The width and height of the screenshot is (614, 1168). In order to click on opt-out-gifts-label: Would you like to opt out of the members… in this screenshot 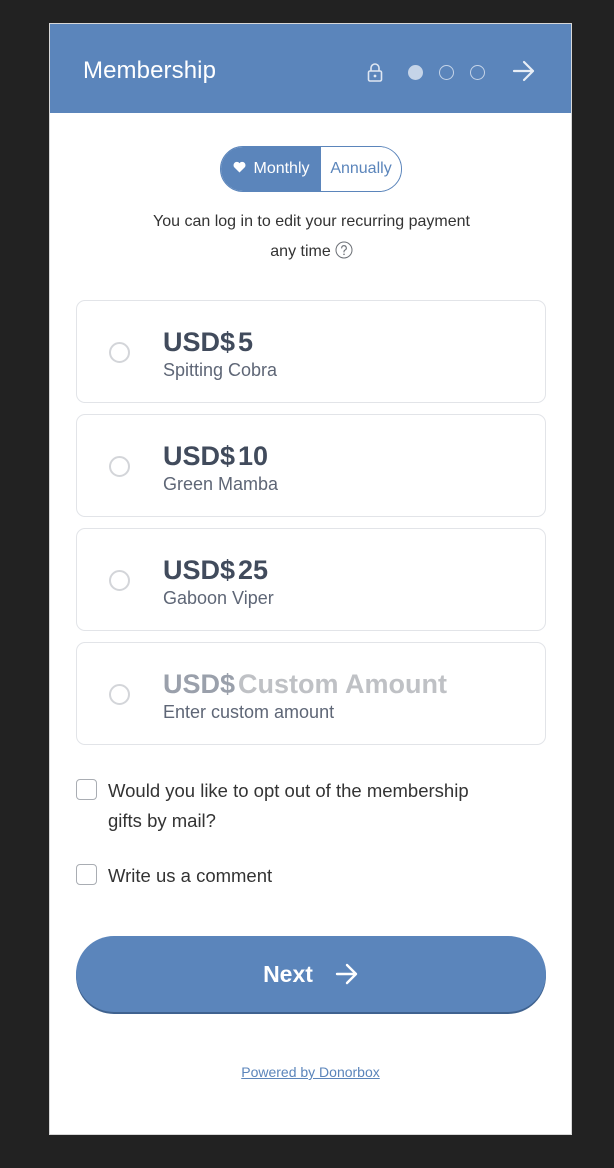, I will do `click(288, 806)`.